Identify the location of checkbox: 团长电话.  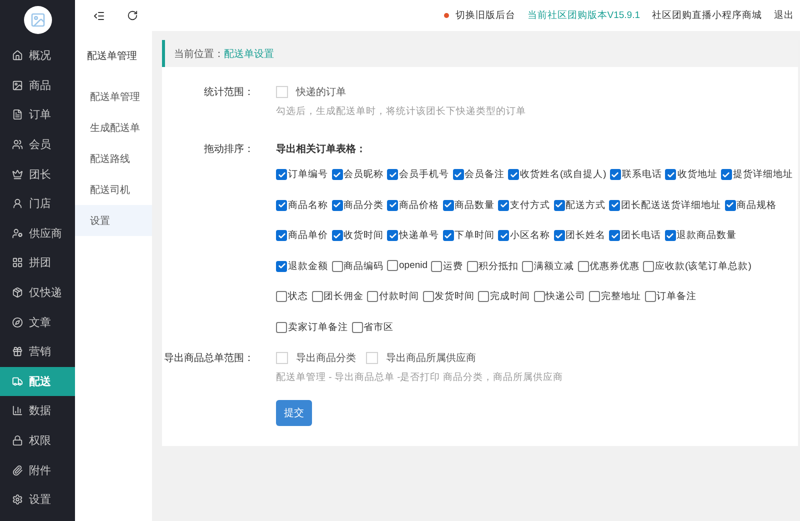
(635, 235).